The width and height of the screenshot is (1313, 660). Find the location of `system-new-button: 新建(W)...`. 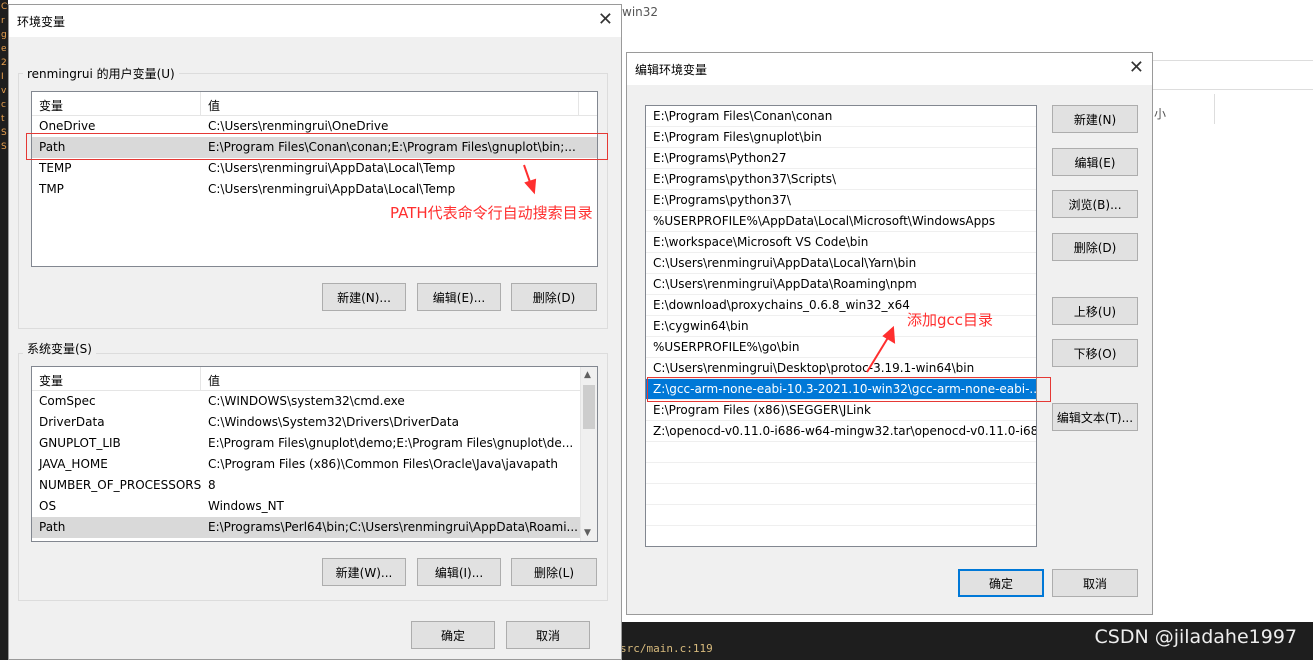

system-new-button: 新建(W)... is located at coordinates (364, 572).